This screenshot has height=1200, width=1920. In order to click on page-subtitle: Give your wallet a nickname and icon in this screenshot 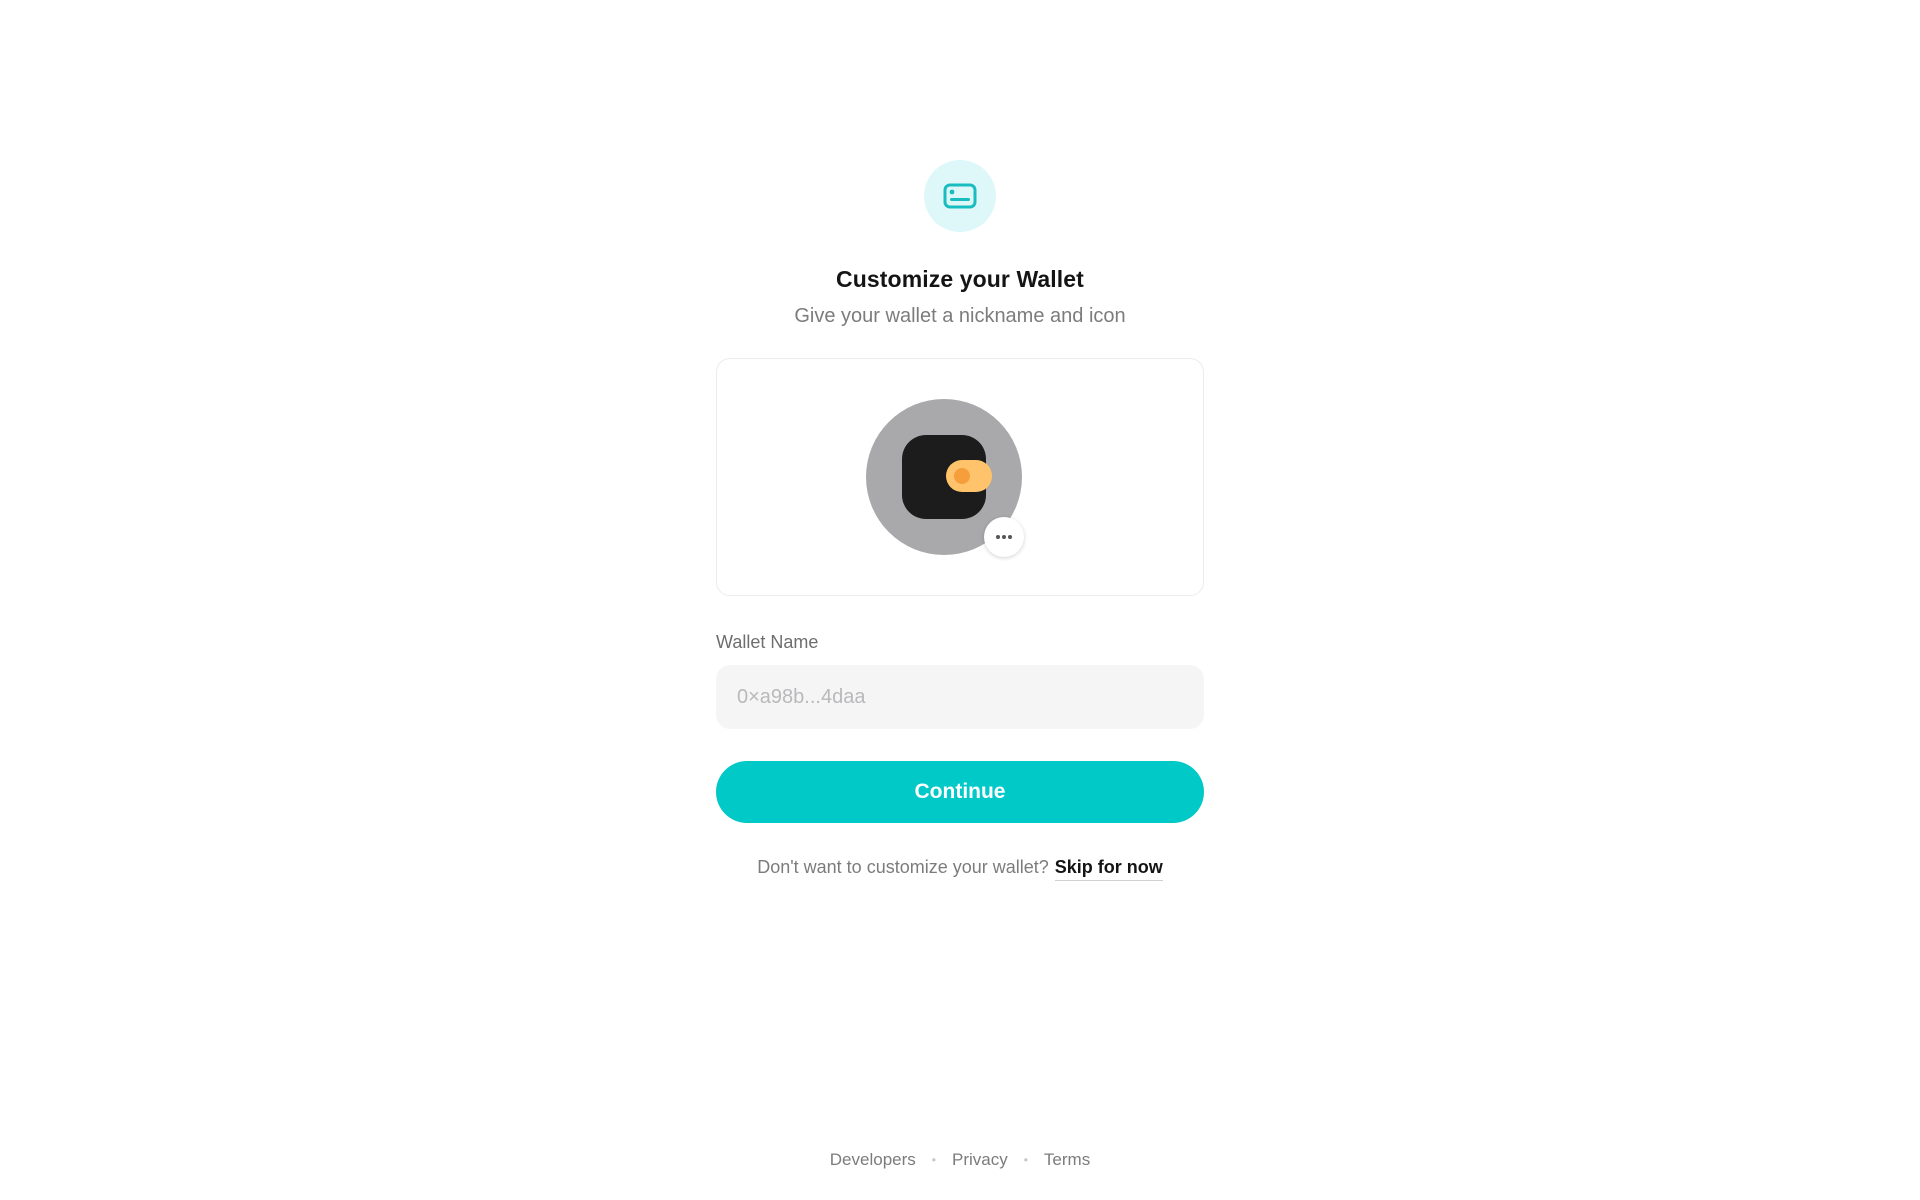, I will do `click(960, 316)`.